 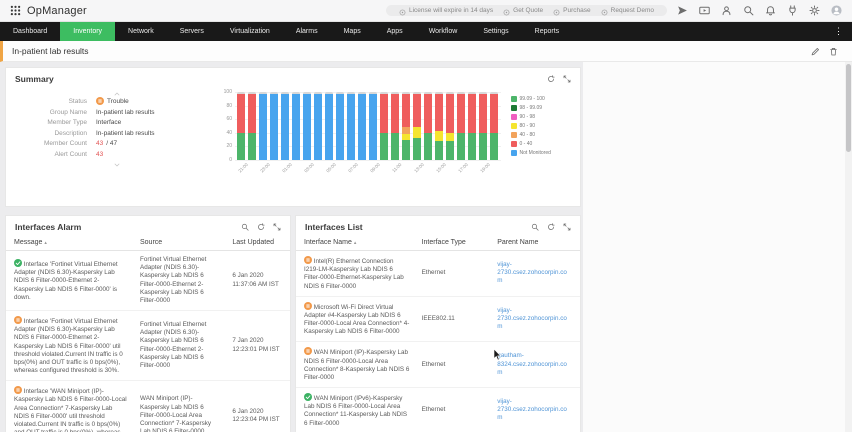 What do you see at coordinates (15, 10) in the screenshot?
I see `apps-grid-icon` at bounding box center [15, 10].